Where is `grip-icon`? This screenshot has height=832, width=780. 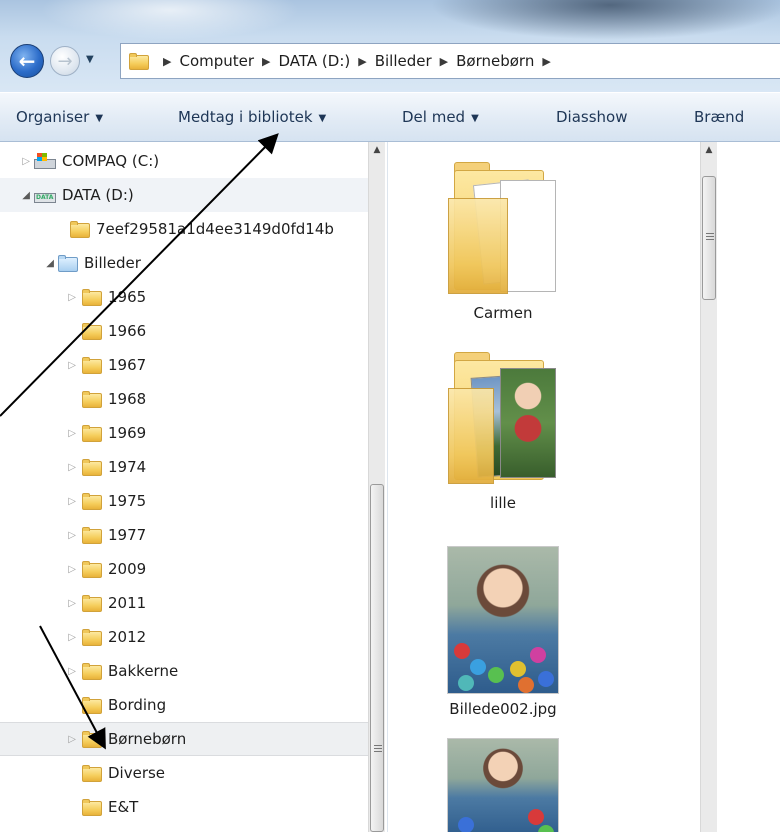
grip-icon is located at coordinates (378, 745).